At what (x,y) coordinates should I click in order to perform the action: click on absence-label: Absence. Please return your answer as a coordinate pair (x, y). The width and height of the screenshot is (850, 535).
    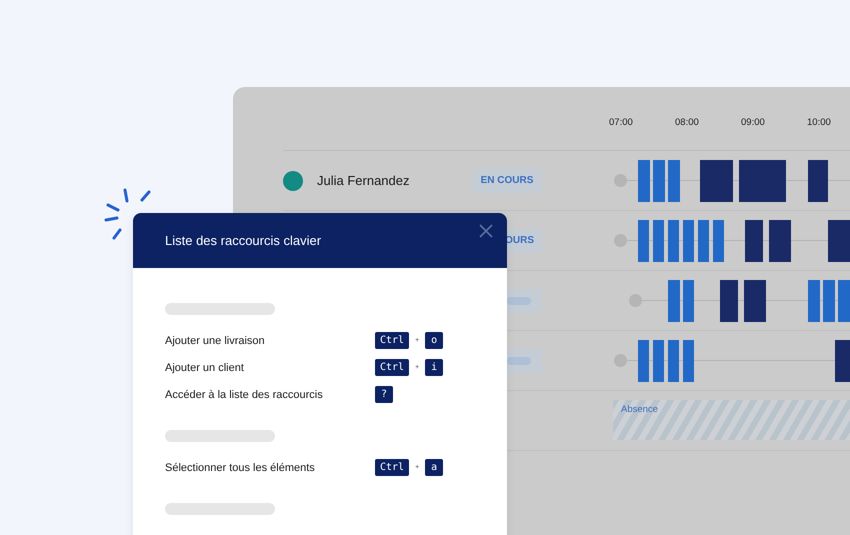
    Looking at the image, I should click on (639, 409).